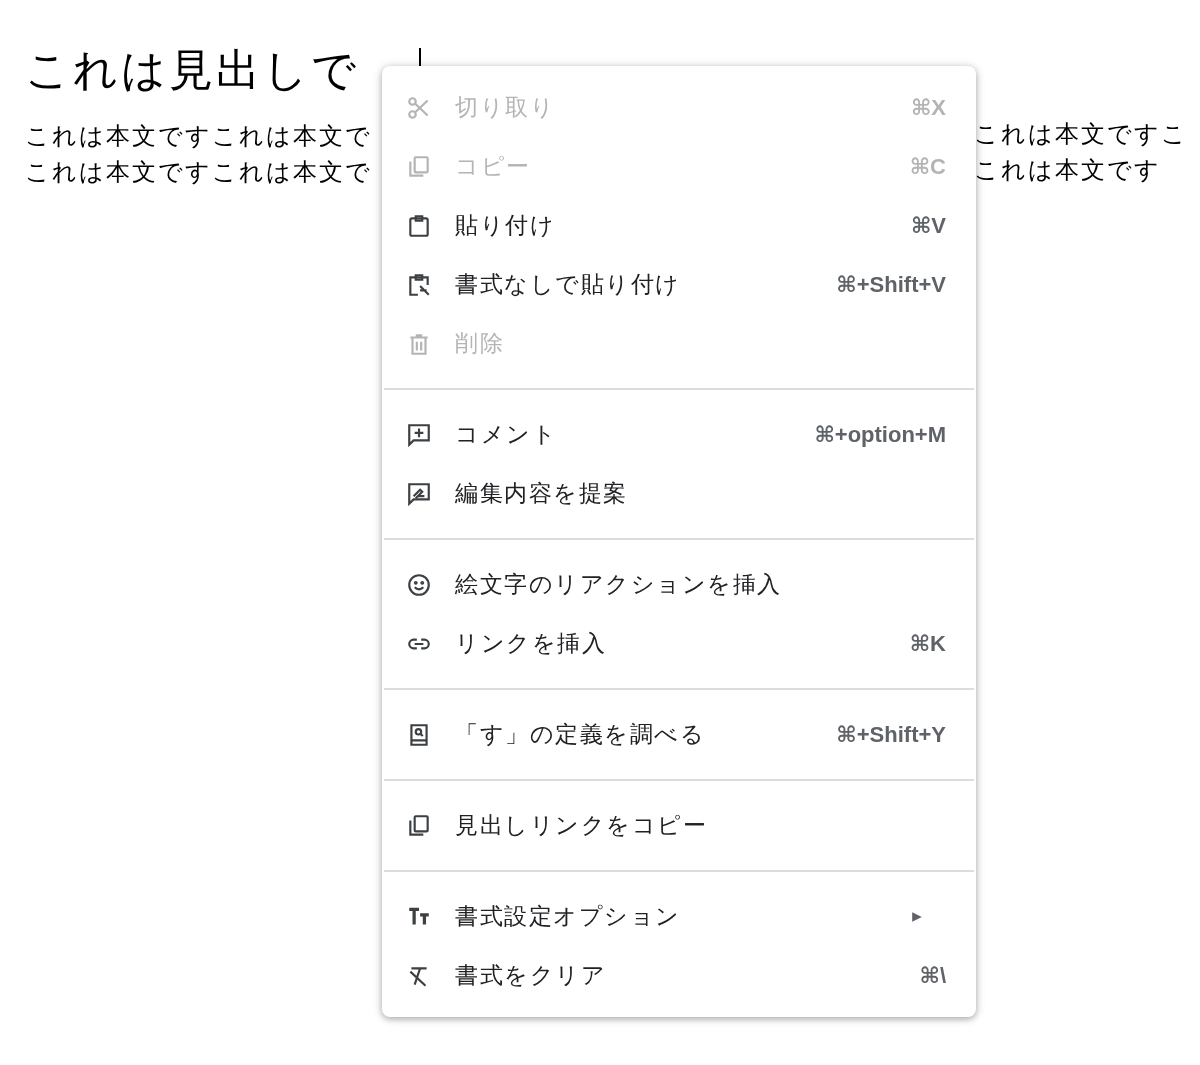 Image resolution: width=1200 pixels, height=1065 pixels. What do you see at coordinates (679, 434) in the screenshot?
I see `menu-item: コメント ⌘+option+M` at bounding box center [679, 434].